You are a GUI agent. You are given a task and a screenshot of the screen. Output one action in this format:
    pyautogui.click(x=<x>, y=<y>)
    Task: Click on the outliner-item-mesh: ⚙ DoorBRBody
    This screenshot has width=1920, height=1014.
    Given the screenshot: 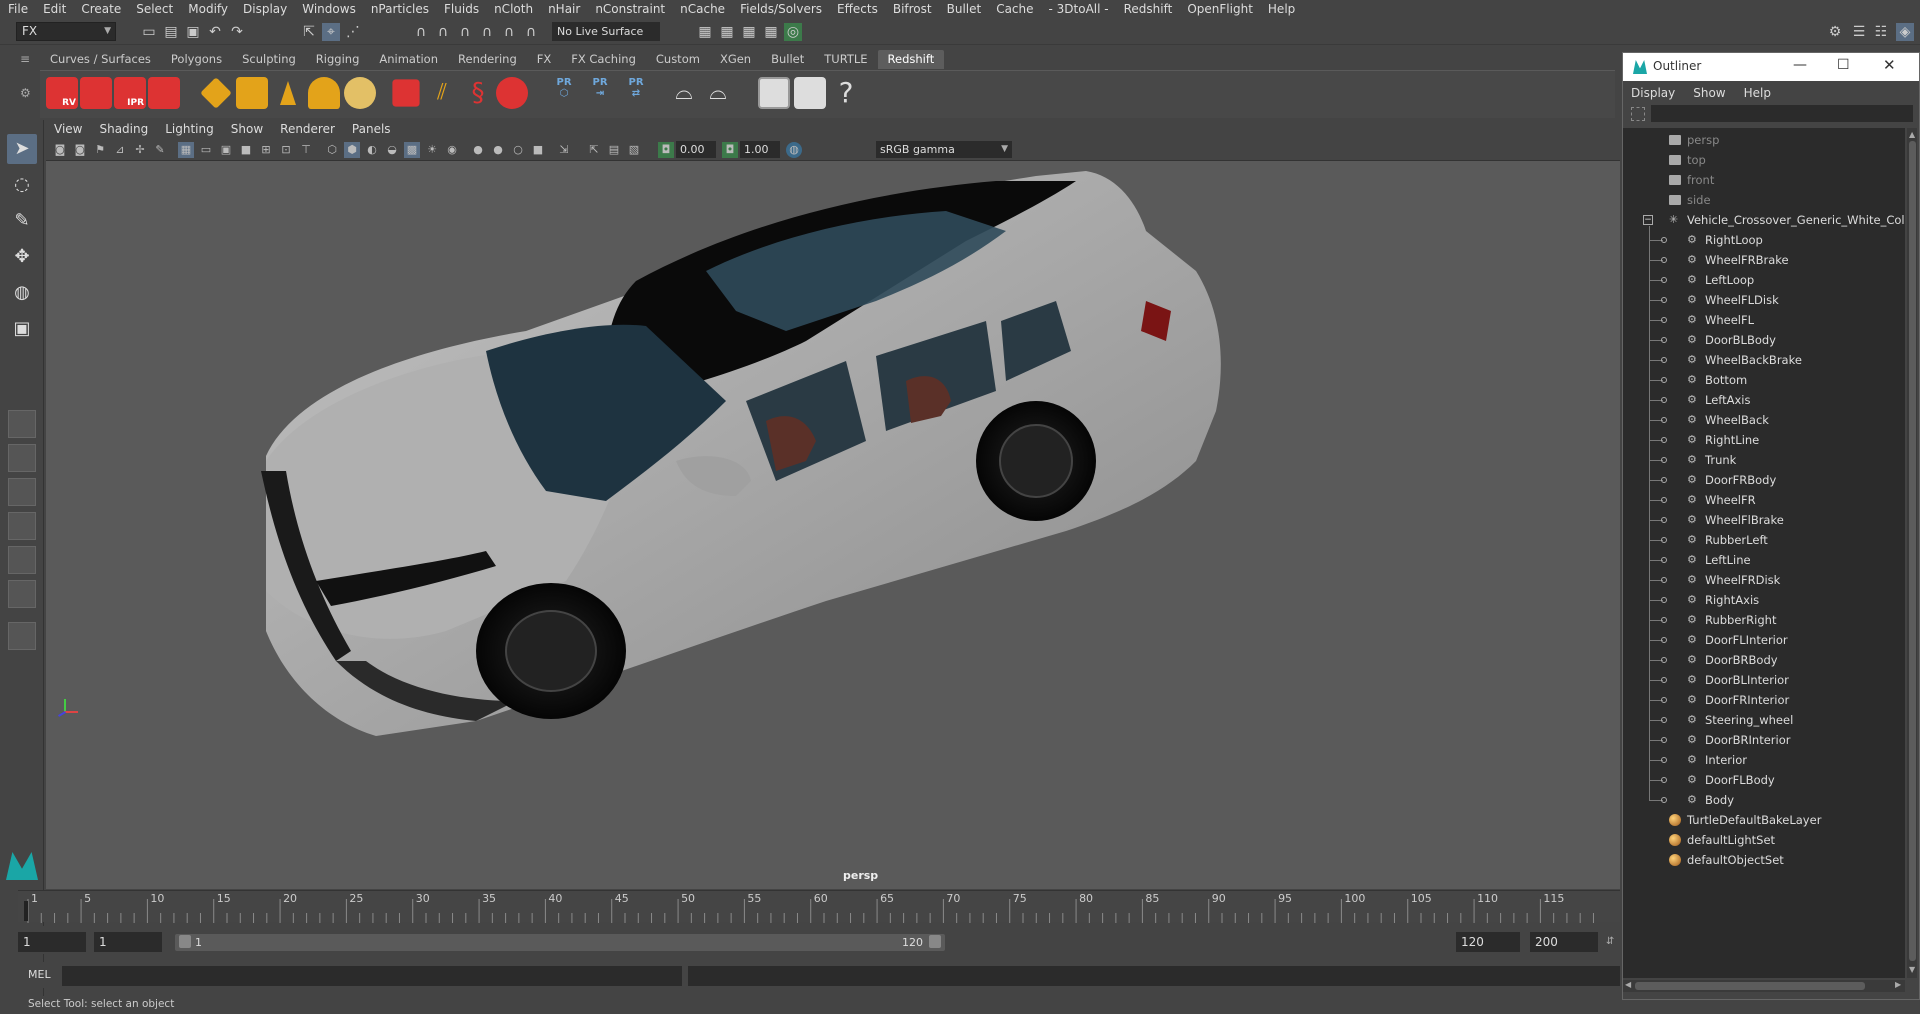 What is the action you would take?
    pyautogui.click(x=1764, y=660)
    